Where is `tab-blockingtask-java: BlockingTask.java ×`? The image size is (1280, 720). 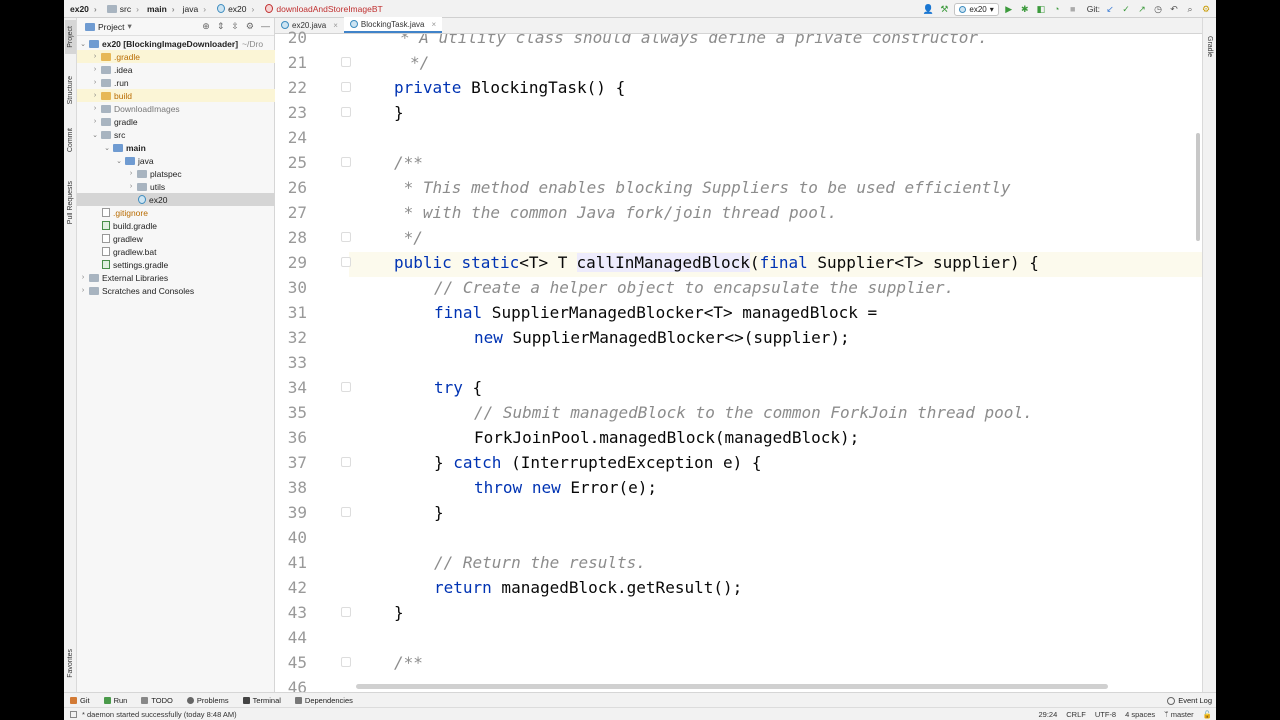 tab-blockingtask-java: BlockingTask.java × is located at coordinates (393, 25).